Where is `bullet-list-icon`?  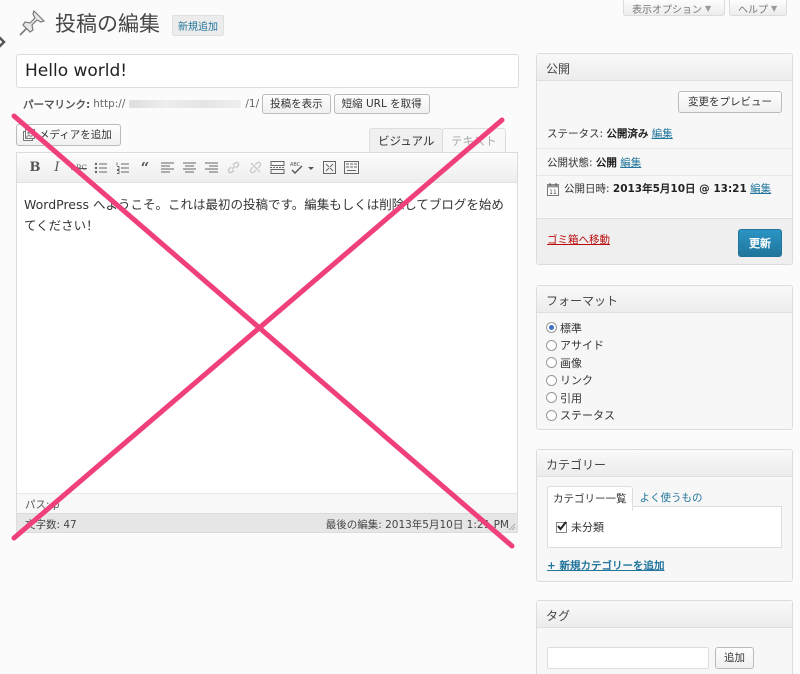
bullet-list-icon is located at coordinates (101, 168).